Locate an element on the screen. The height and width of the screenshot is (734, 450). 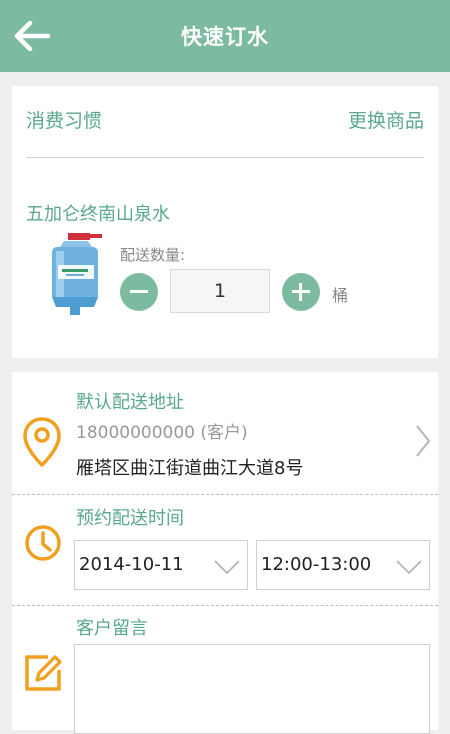
quantity-input: 1 is located at coordinates (220, 291).